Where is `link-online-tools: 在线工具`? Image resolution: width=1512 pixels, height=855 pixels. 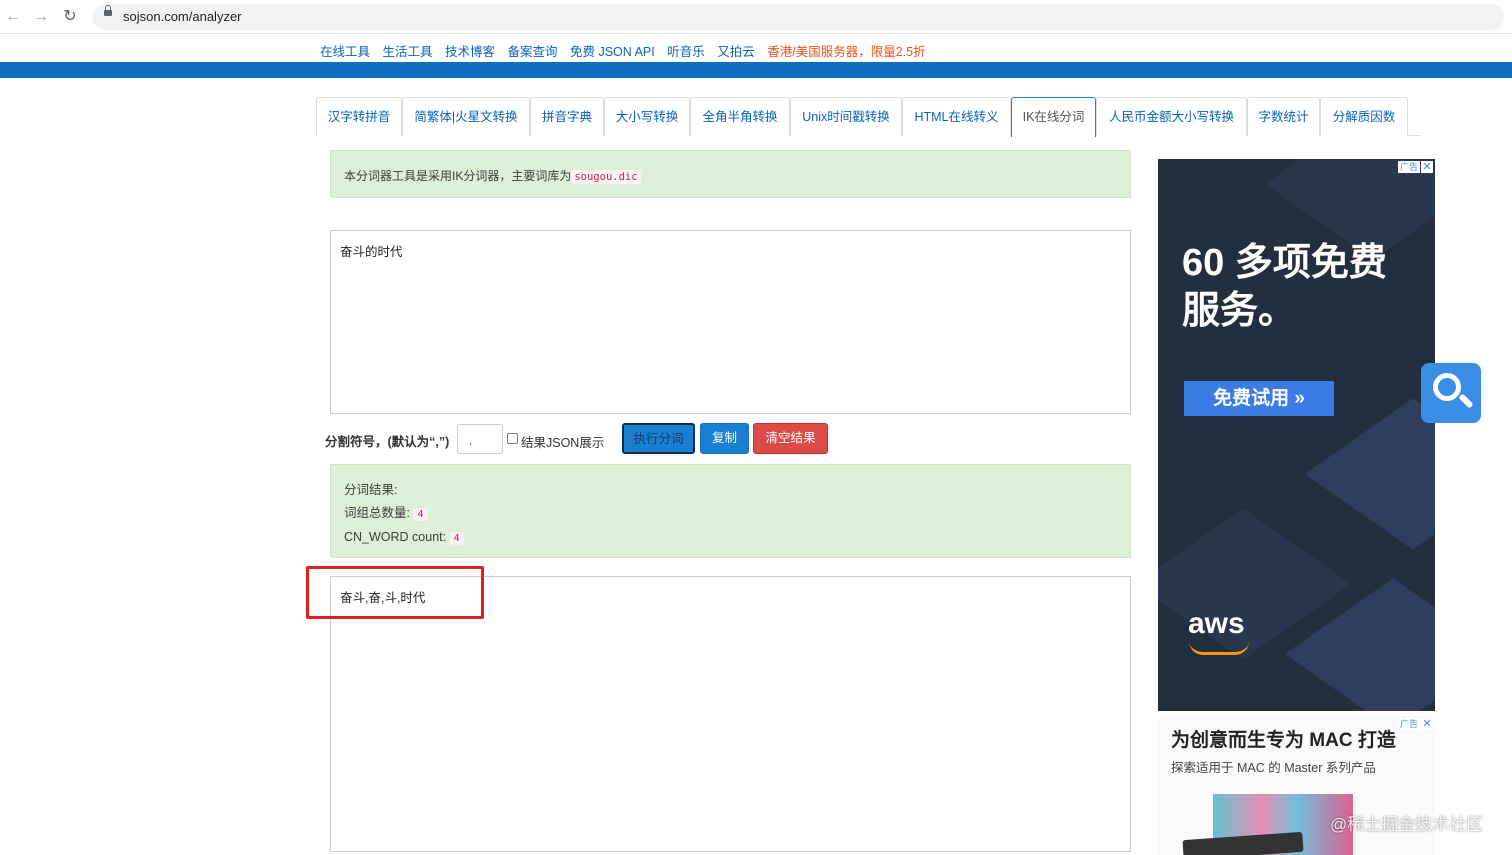
link-online-tools: 在线工具 is located at coordinates (345, 52).